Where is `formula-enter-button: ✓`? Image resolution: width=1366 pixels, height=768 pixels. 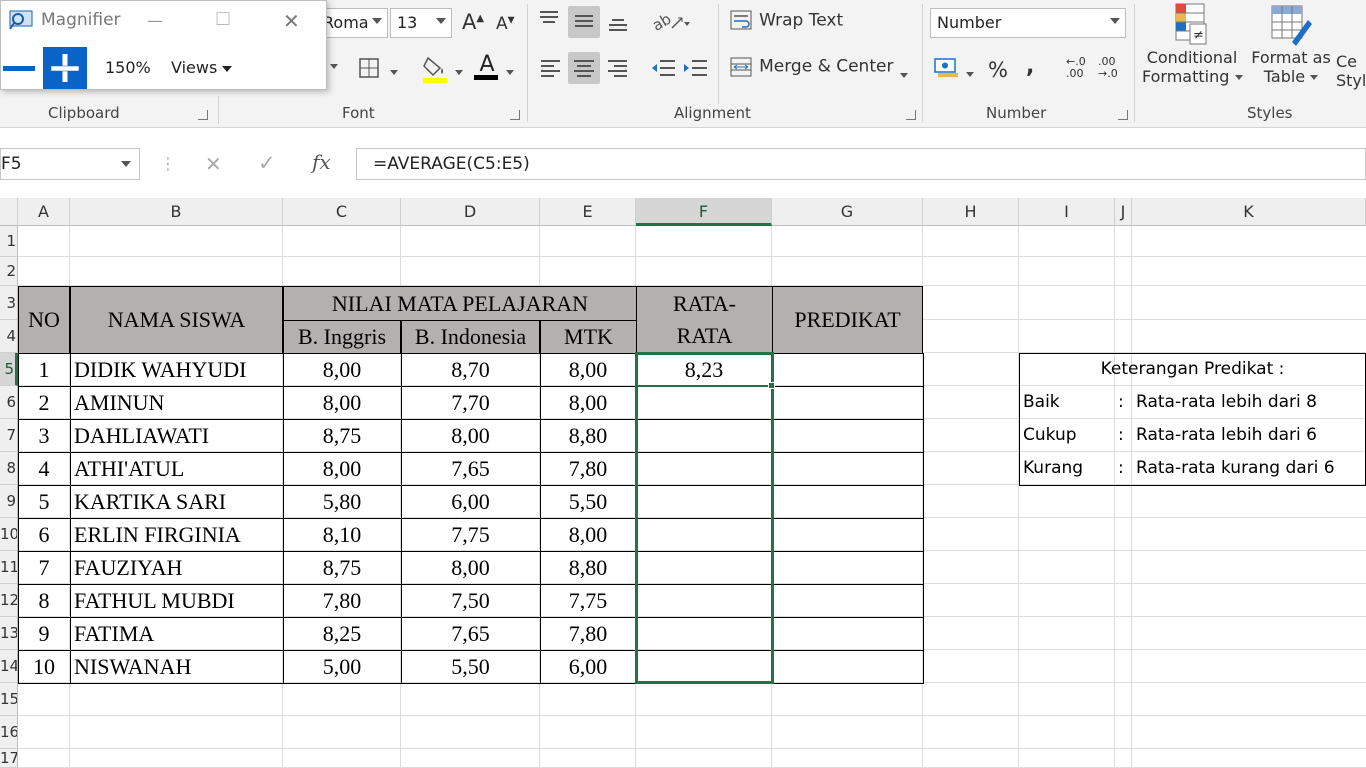 formula-enter-button: ✓ is located at coordinates (267, 163).